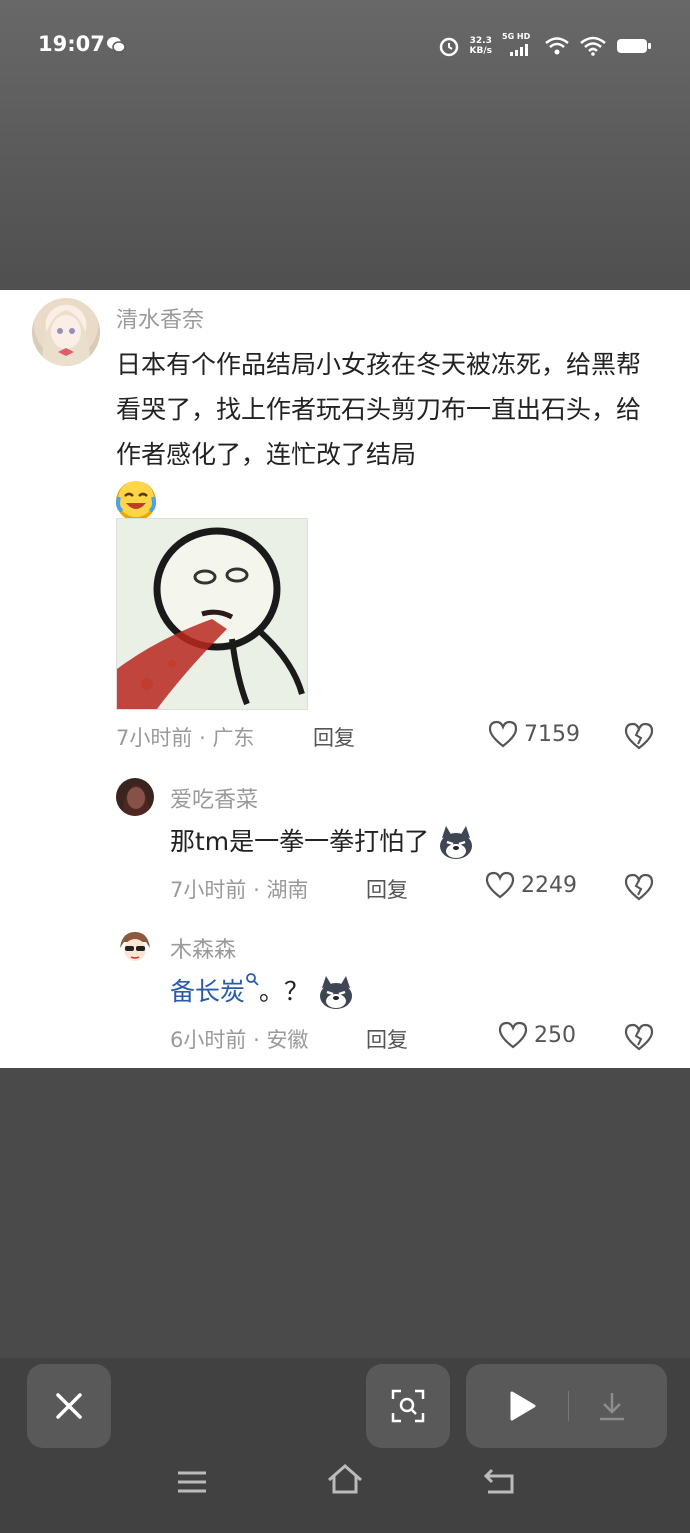 This screenshot has width=690, height=1533. I want to click on username: 清水香奈, so click(160, 318).